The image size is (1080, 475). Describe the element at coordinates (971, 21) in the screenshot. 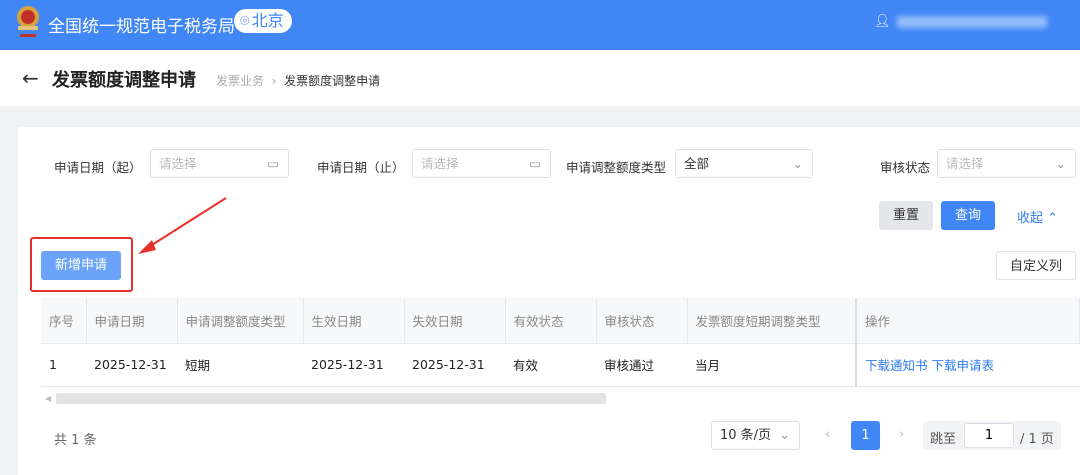

I see `user-name-blurred` at that location.